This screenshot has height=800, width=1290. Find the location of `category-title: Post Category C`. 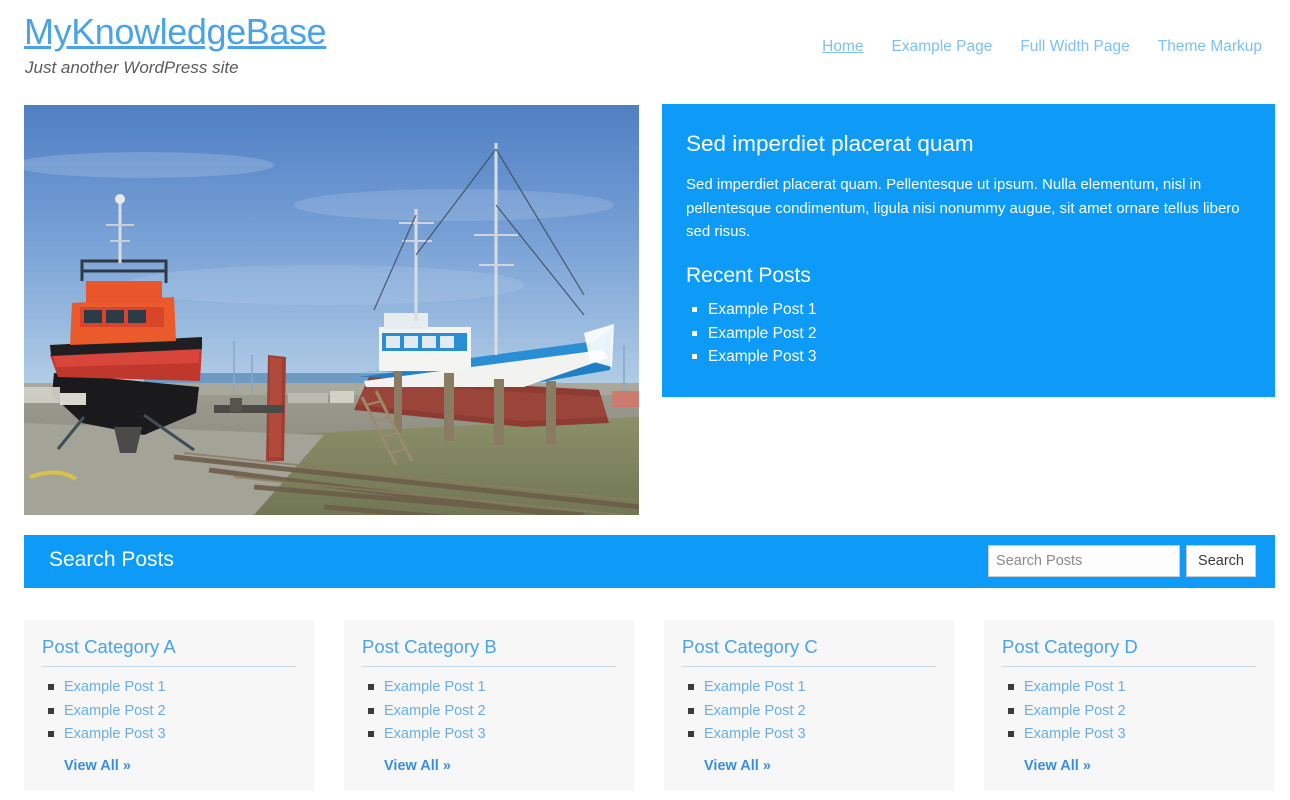

category-title: Post Category C is located at coordinates (809, 652).